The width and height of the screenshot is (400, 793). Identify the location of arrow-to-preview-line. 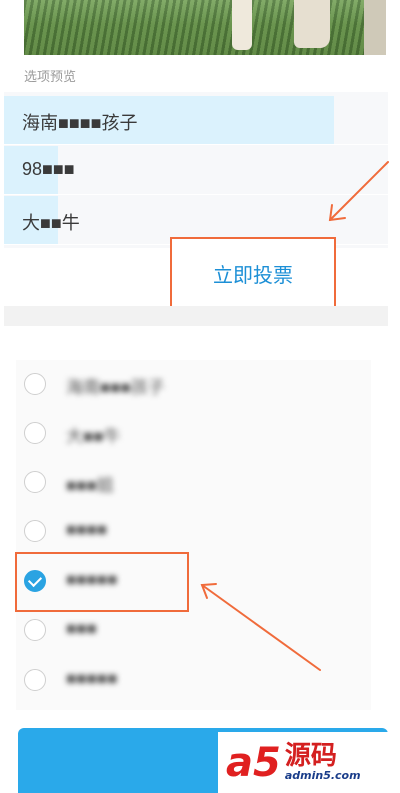
(359, 191).